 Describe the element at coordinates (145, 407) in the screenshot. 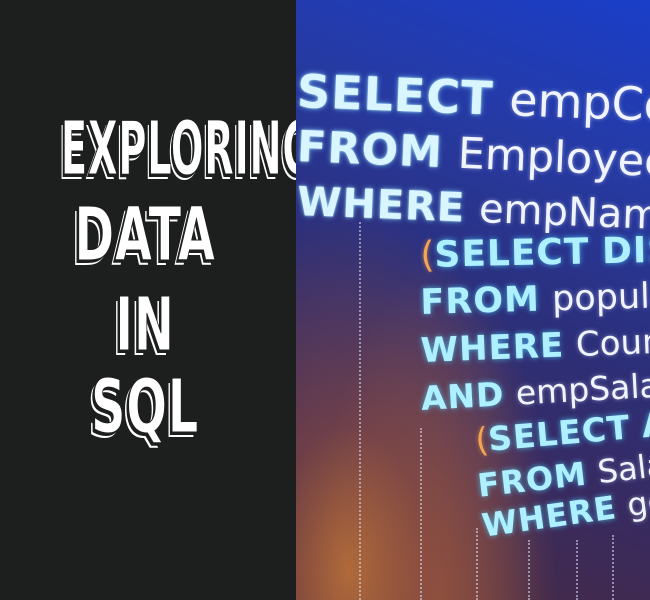

I see `title-word-sql: SQL` at that location.